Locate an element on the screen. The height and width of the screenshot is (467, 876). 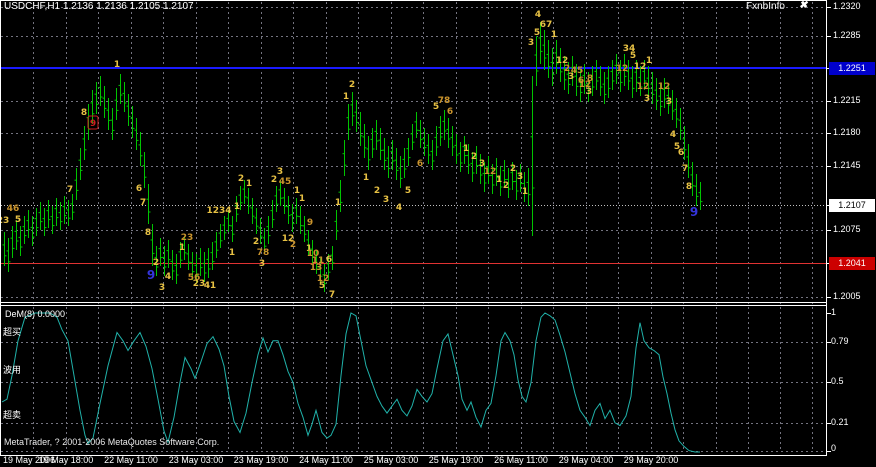
chart-title: USDCHF,H1 1.2136 1.2136 1.2105 1.2107 is located at coordinates (99, 6).